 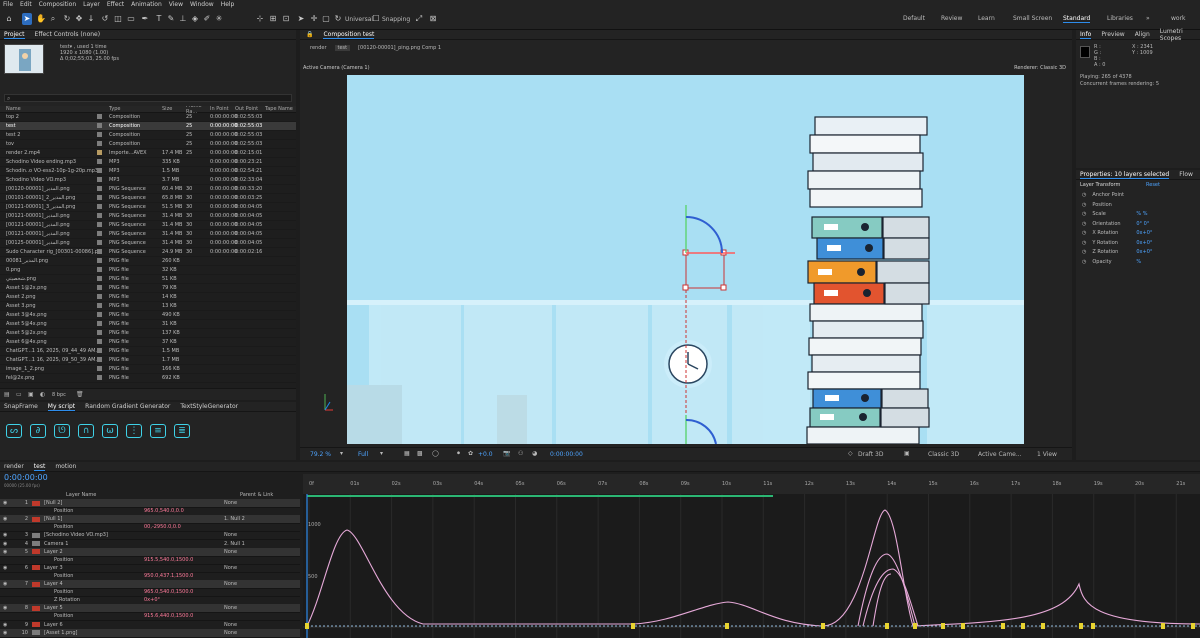 What do you see at coordinates (1111, 262) in the screenshot?
I see `property-opacity: ◷ Opacity%` at bounding box center [1111, 262].